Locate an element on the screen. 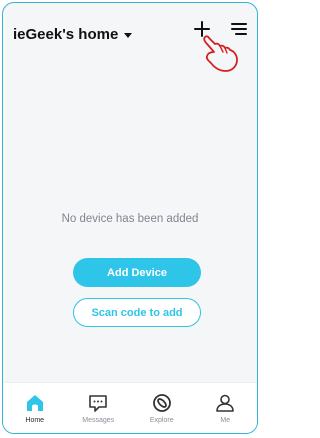 This screenshot has height=438, width=320. explore-icon is located at coordinates (161, 403).